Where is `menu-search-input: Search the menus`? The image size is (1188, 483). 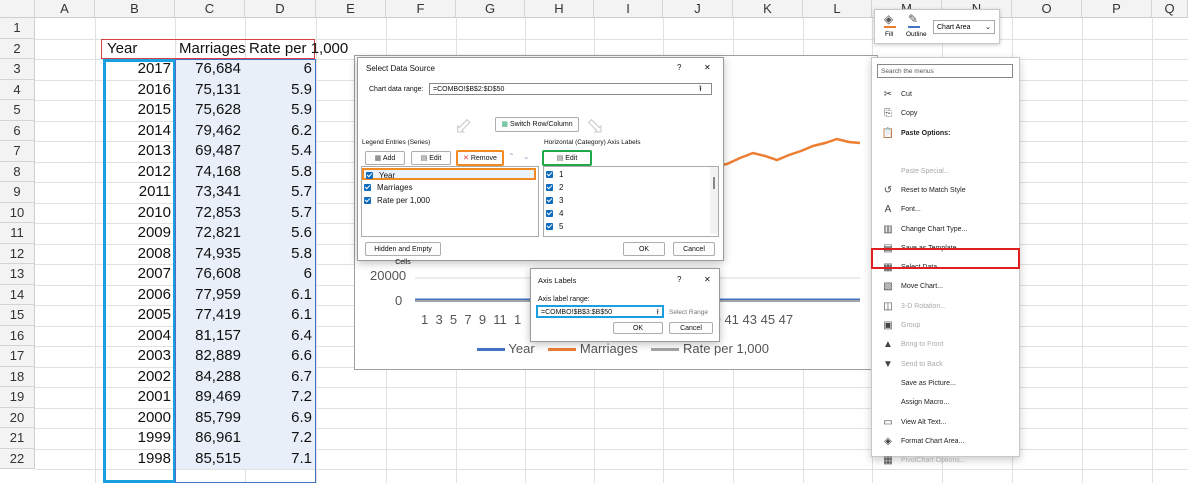
menu-search-input: Search the menus is located at coordinates (945, 71).